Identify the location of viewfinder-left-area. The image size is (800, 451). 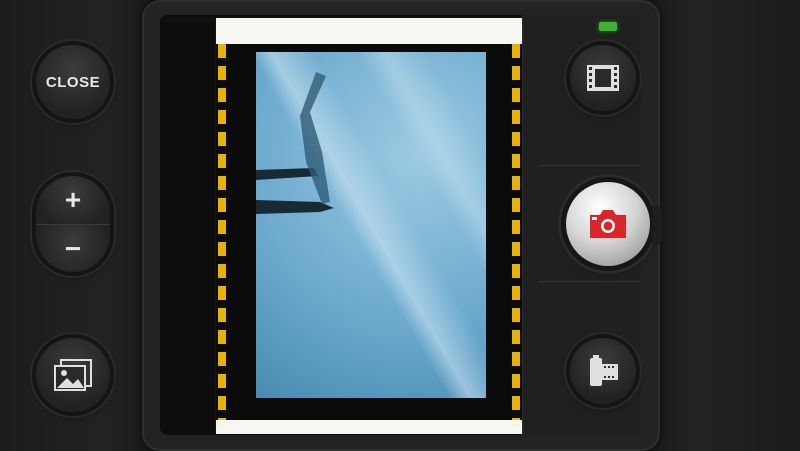
(189, 227).